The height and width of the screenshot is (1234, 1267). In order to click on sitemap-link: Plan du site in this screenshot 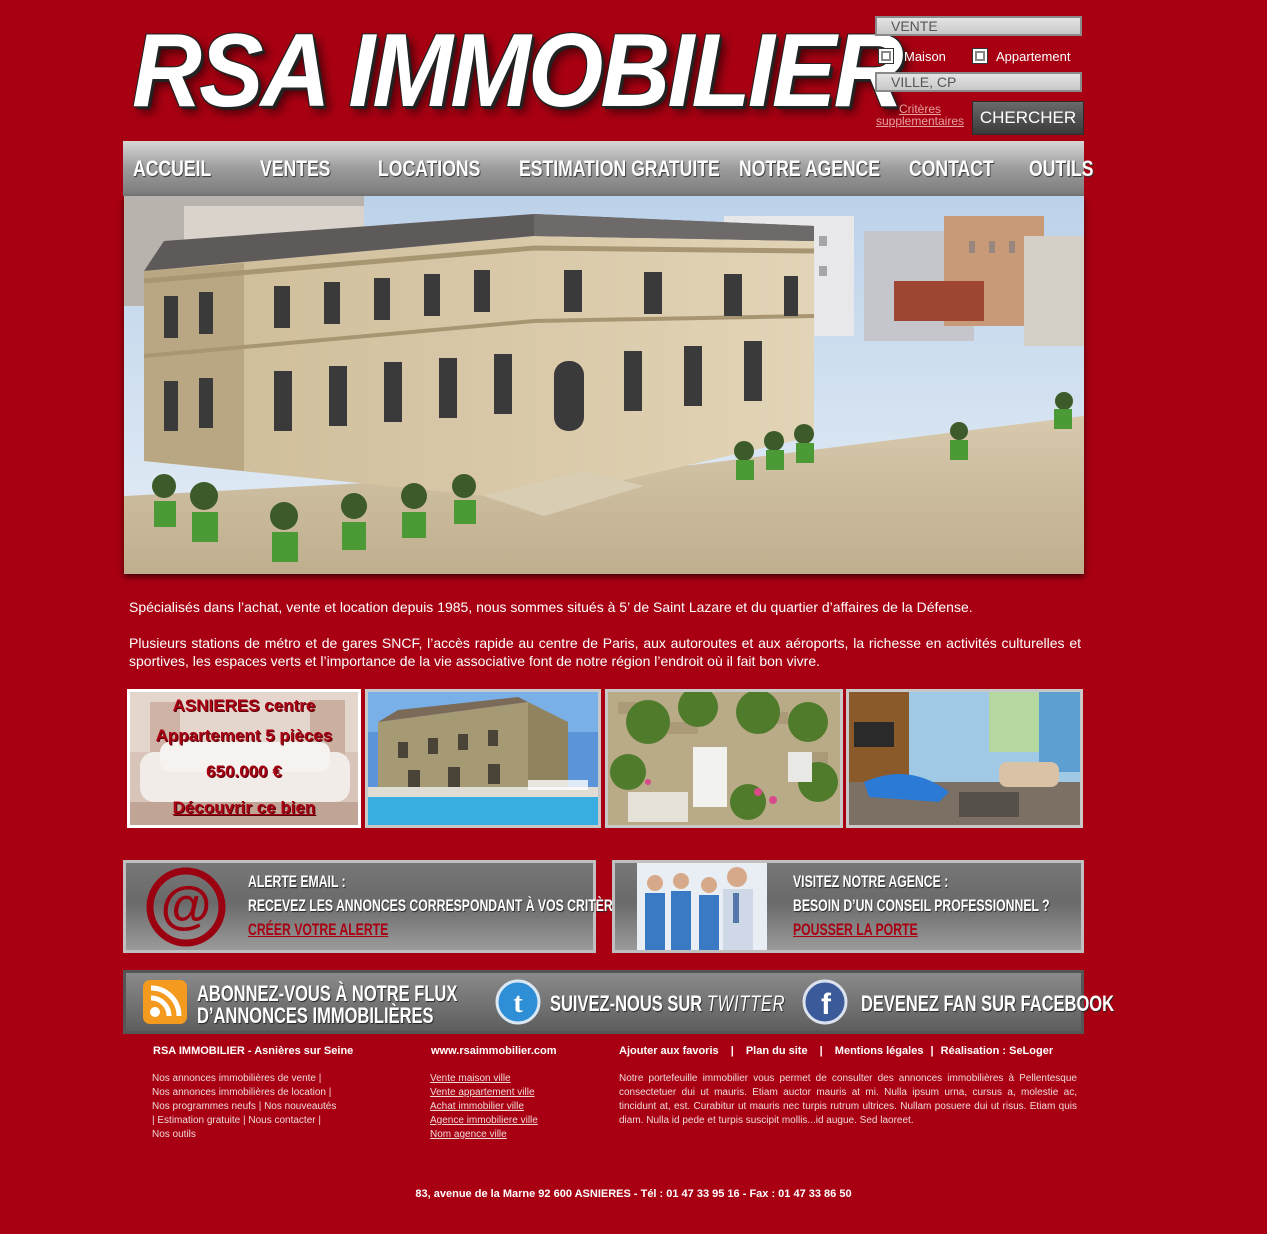, I will do `click(777, 1051)`.